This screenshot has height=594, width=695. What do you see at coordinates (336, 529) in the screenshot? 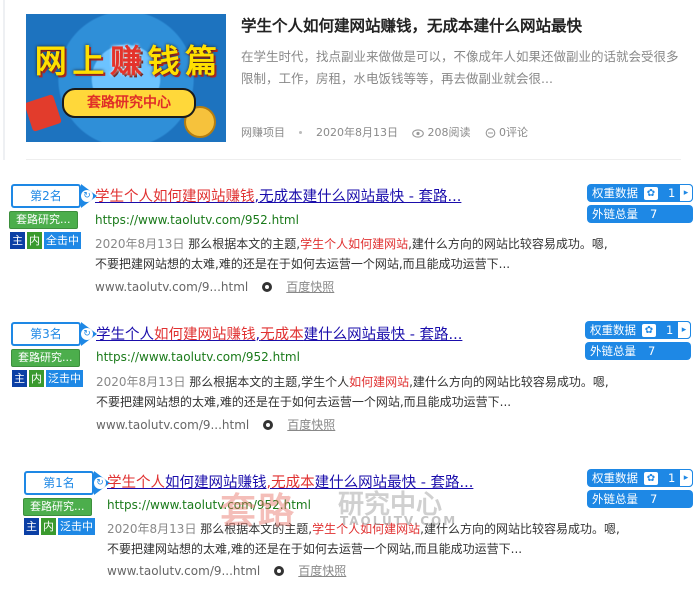
I see `desc-segment: 学生个人` at bounding box center [336, 529].